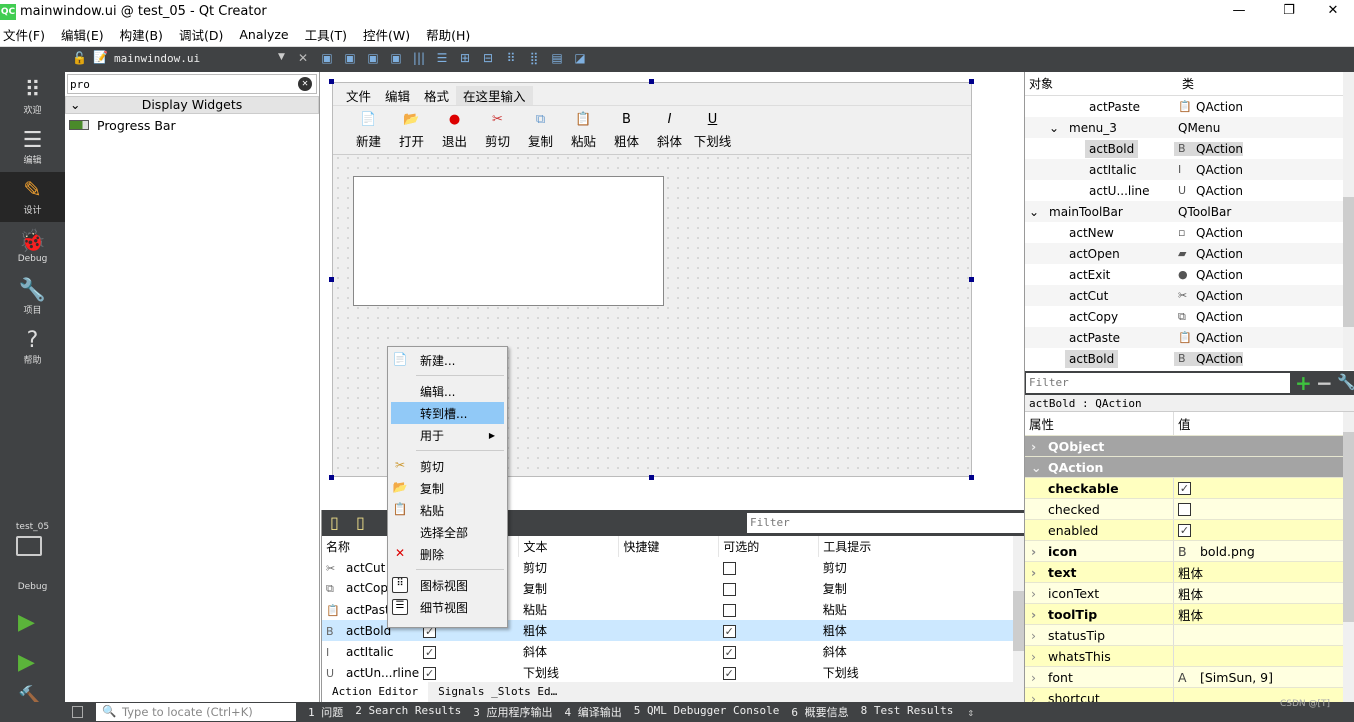 Image resolution: width=1354 pixels, height=722 pixels. I want to click on mode-edit: ☰ 编辑, so click(32, 147).